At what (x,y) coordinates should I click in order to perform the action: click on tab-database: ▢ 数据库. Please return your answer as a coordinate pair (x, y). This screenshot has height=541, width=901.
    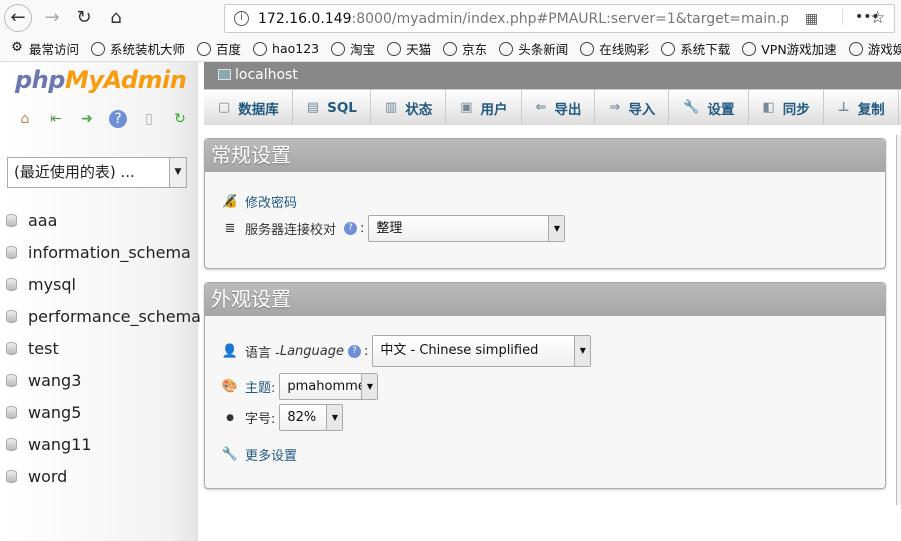
    Looking at the image, I should click on (248, 107).